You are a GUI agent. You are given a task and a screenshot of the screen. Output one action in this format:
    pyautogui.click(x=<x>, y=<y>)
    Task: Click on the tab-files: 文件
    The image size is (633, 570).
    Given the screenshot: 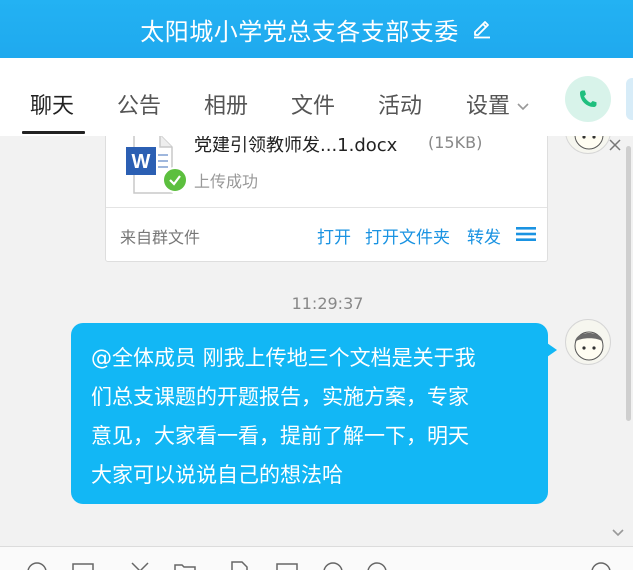 What is the action you would take?
    pyautogui.click(x=313, y=104)
    